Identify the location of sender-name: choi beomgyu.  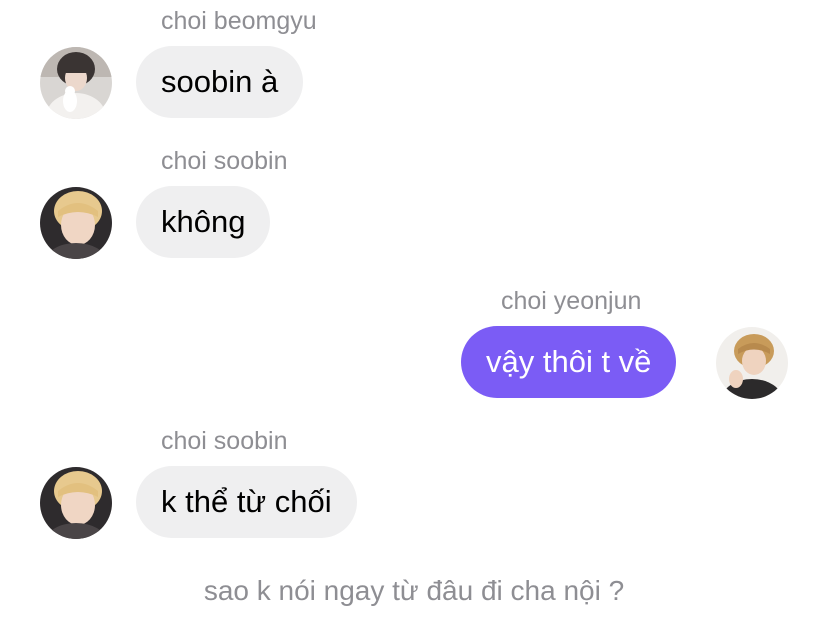
(239, 21).